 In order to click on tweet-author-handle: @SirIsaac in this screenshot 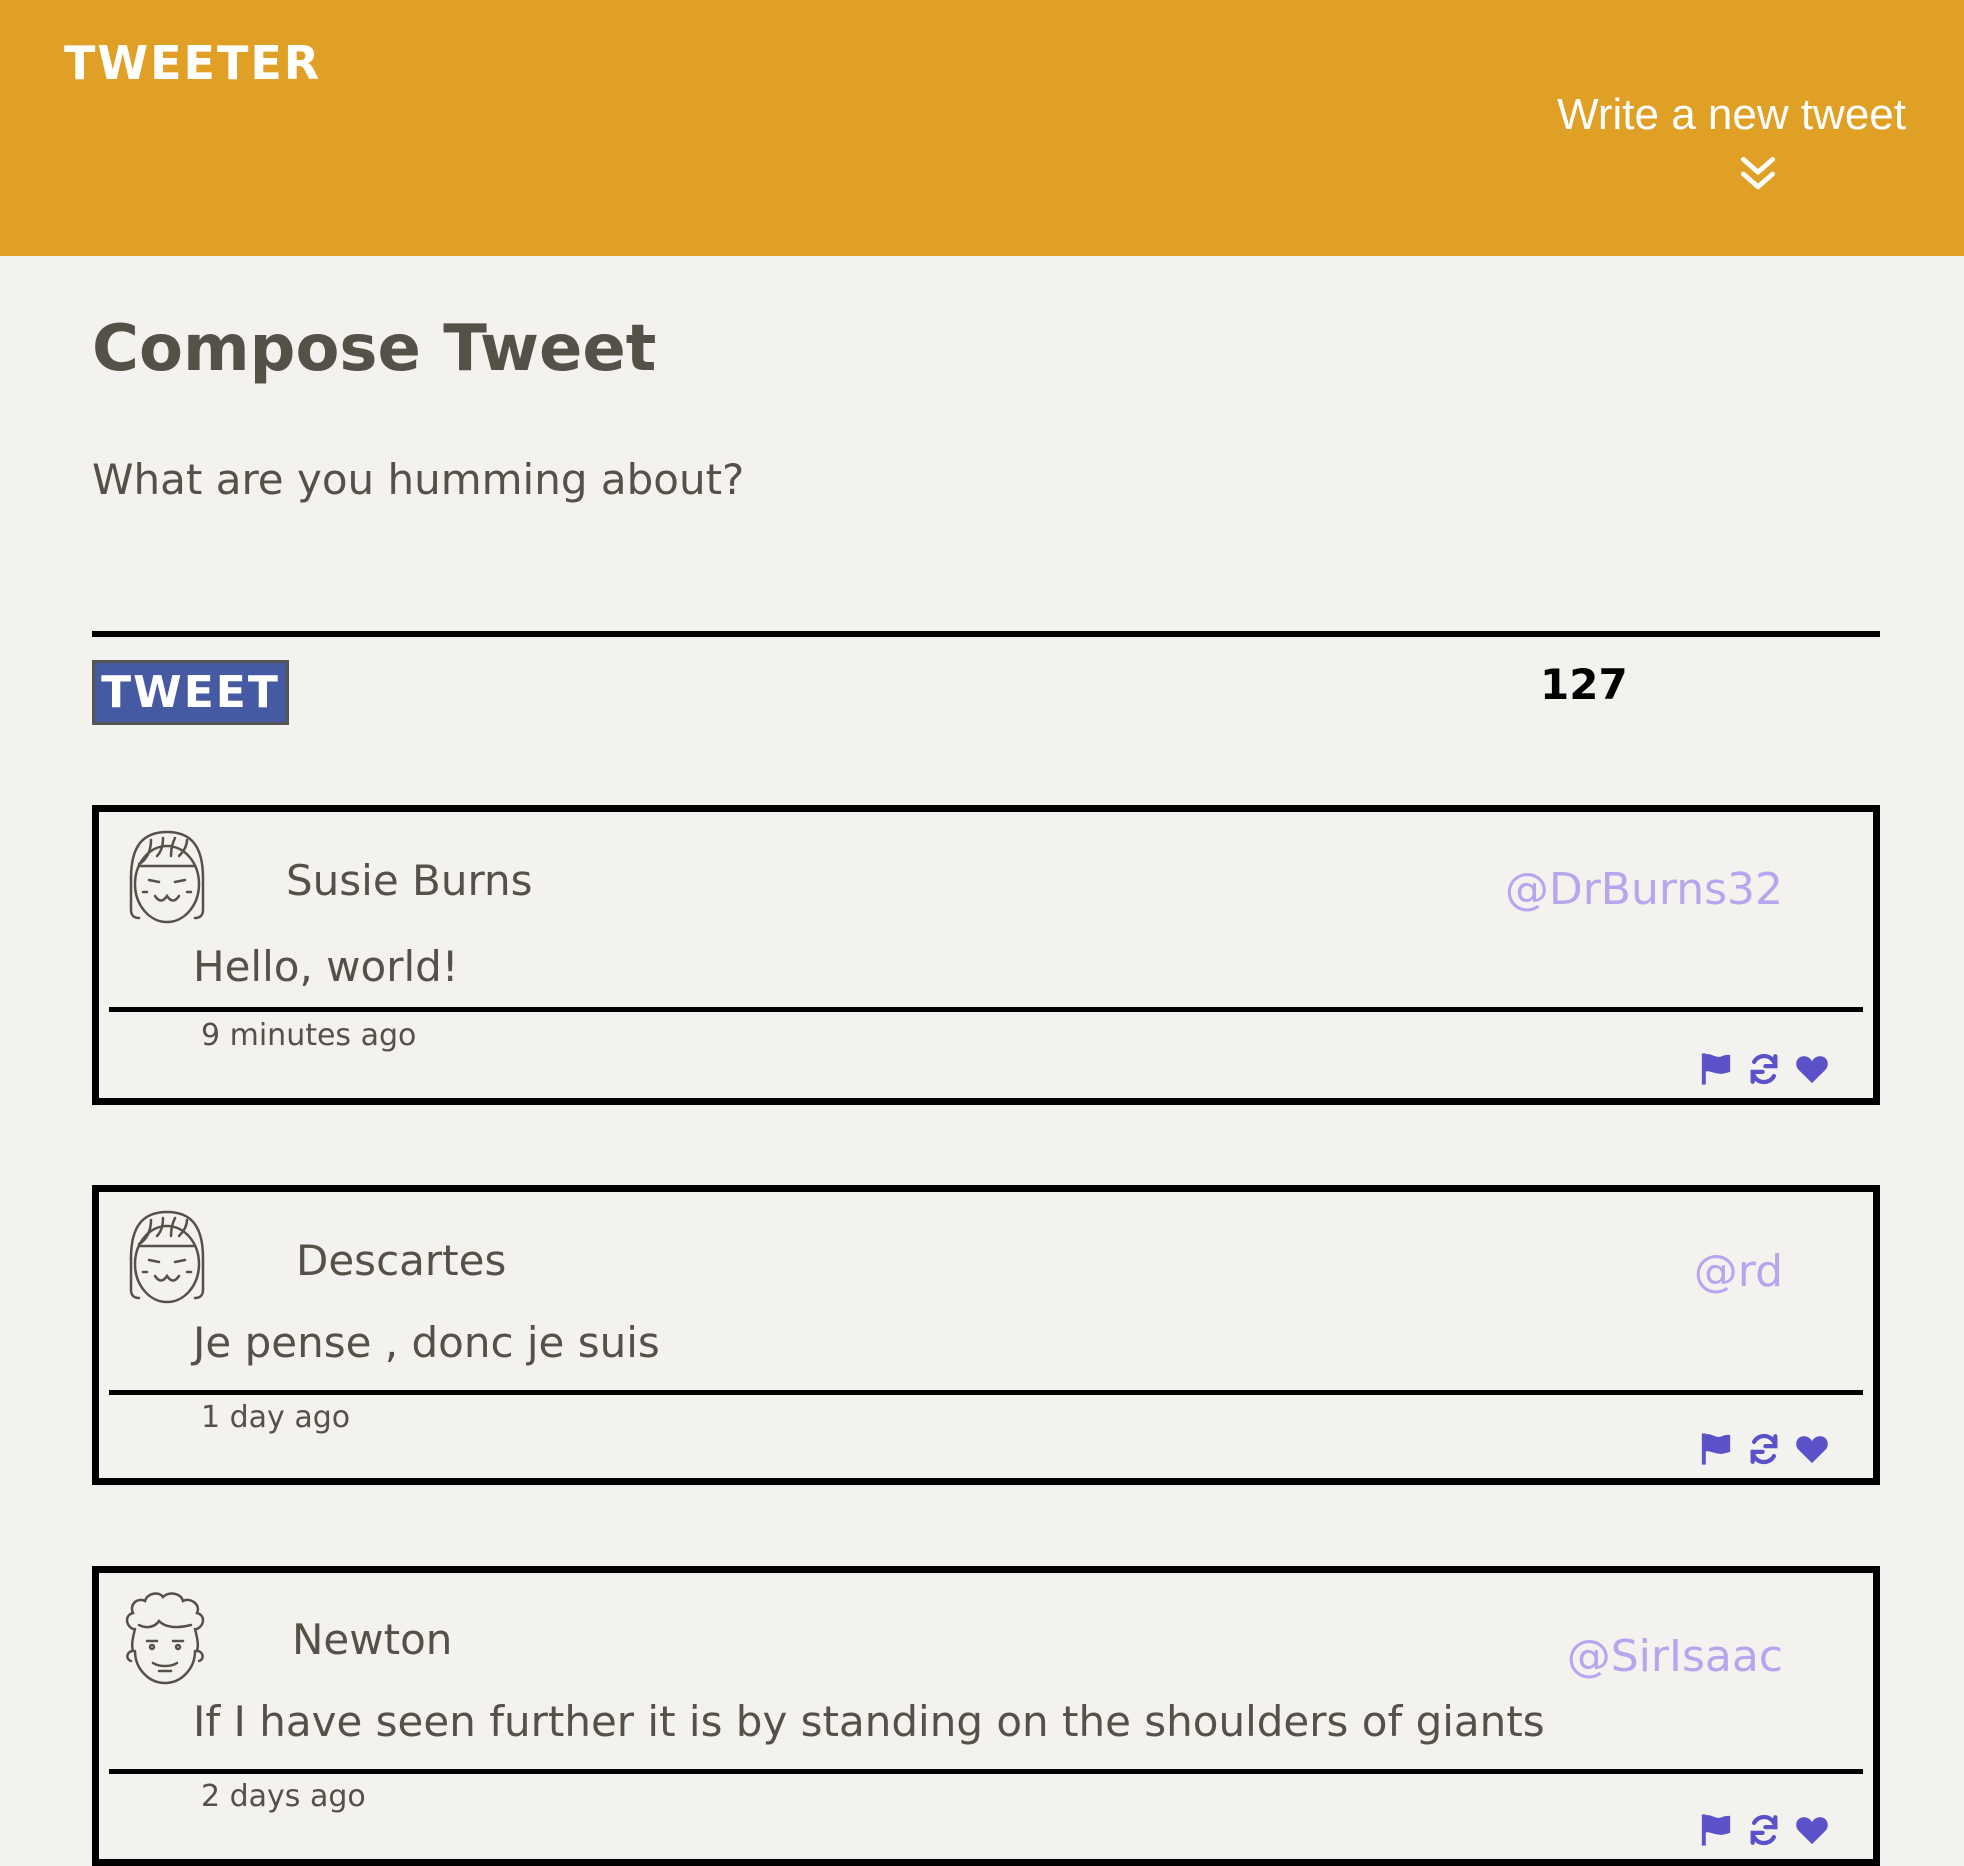, I will do `click(1675, 1656)`.